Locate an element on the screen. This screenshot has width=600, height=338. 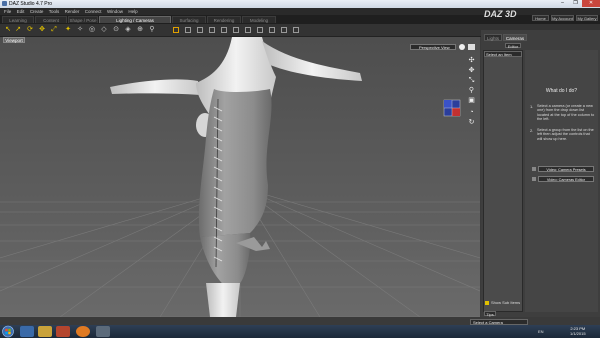
frame-icon: ▣ is located at coordinates (471, 100).